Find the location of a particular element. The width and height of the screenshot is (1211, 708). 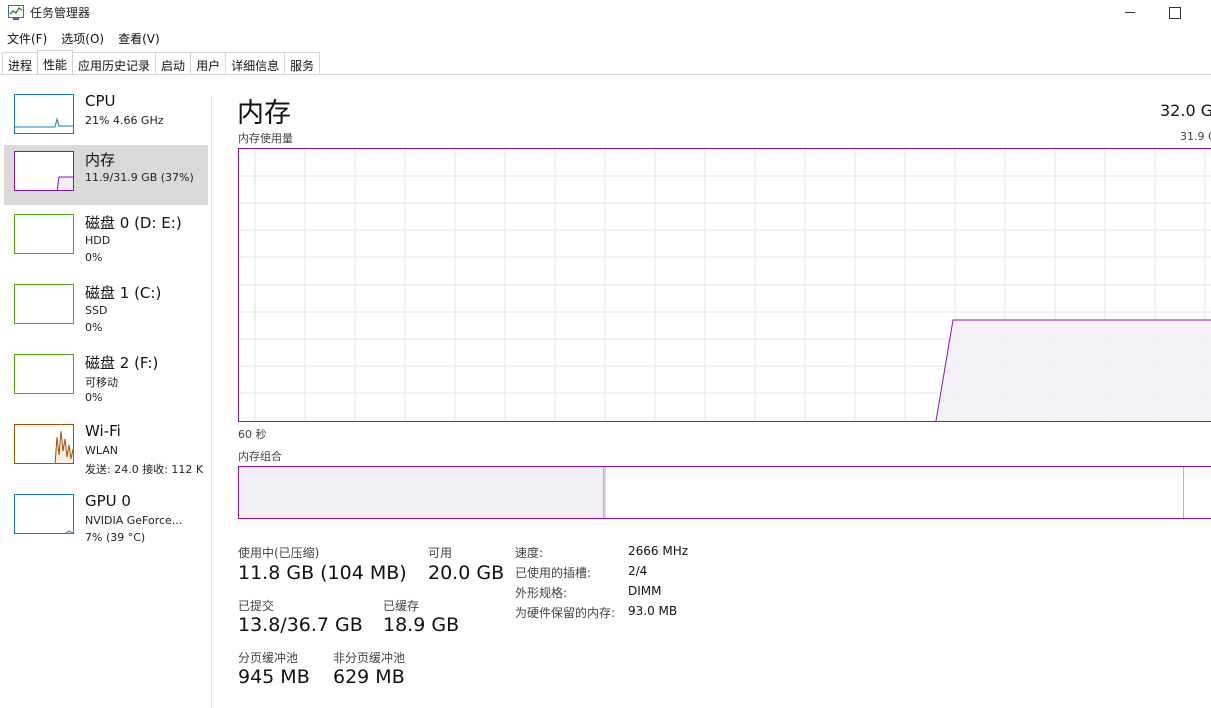

sidebar-item-label: 磁盘 2 (F:) is located at coordinates (122, 363).